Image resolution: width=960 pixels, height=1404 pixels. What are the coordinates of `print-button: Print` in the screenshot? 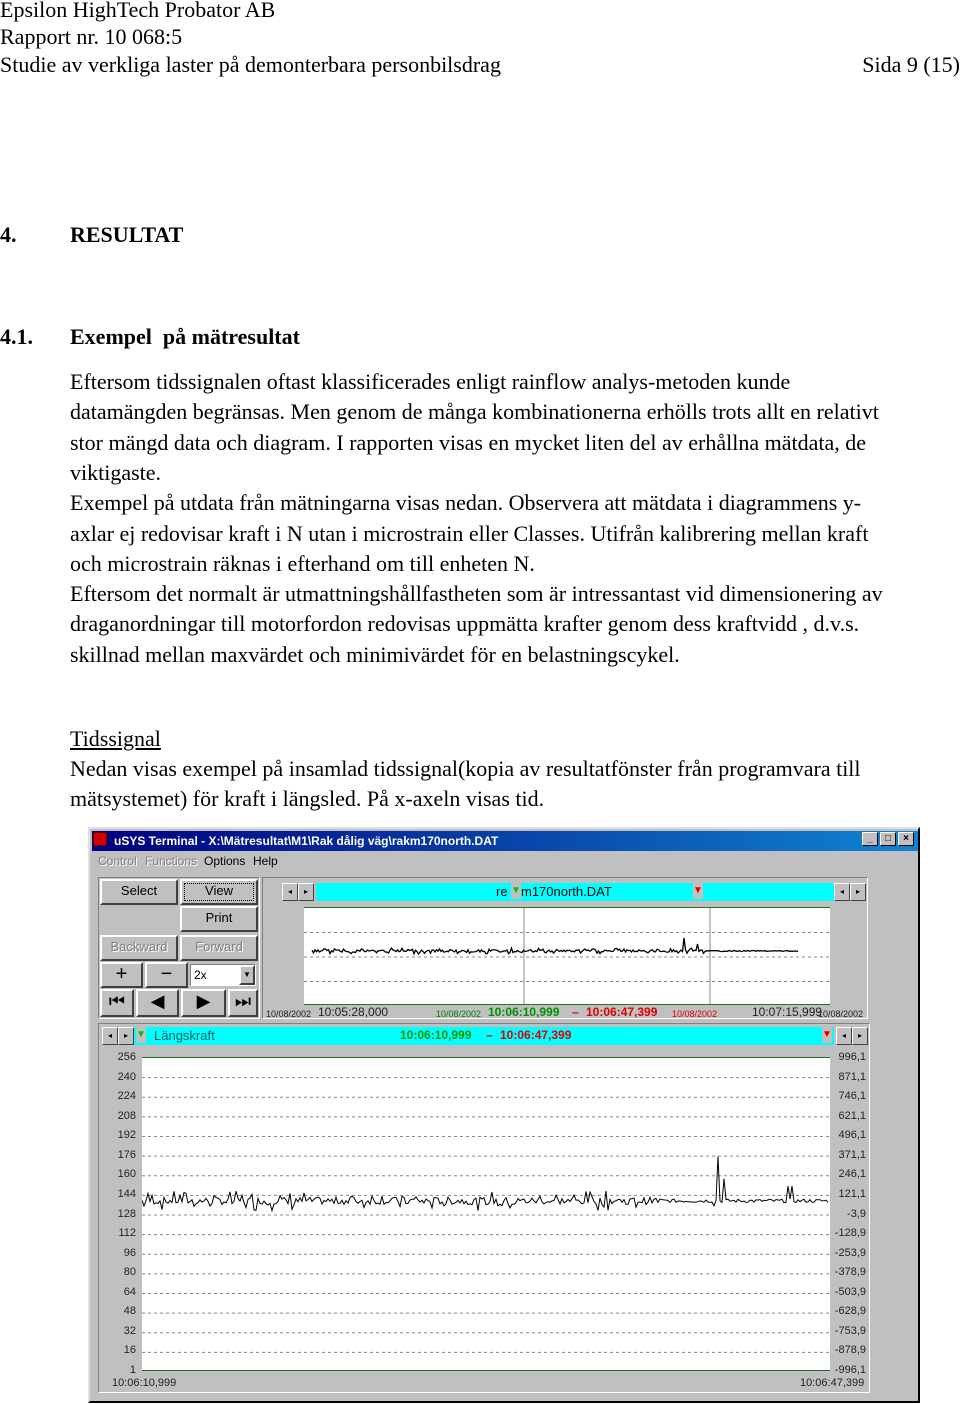 It's located at (219, 919).